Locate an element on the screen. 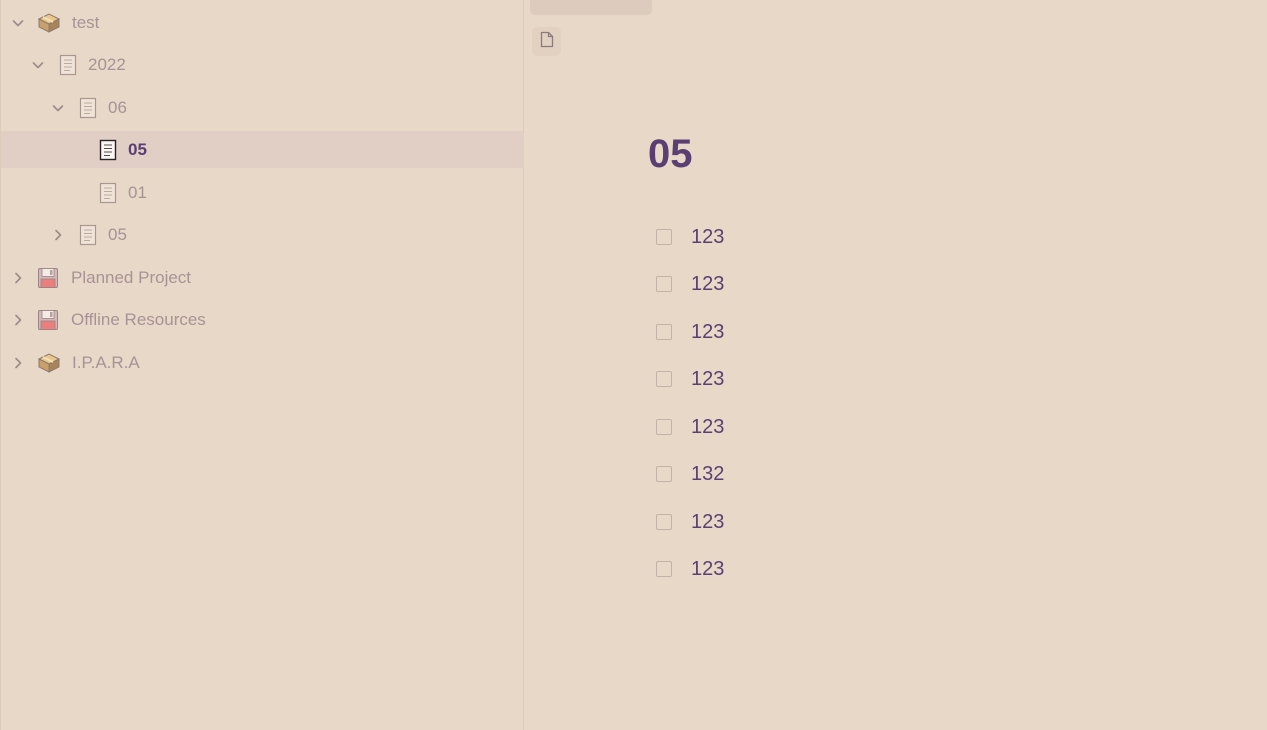 The width and height of the screenshot is (1267, 730). tab is located at coordinates (591, 7).